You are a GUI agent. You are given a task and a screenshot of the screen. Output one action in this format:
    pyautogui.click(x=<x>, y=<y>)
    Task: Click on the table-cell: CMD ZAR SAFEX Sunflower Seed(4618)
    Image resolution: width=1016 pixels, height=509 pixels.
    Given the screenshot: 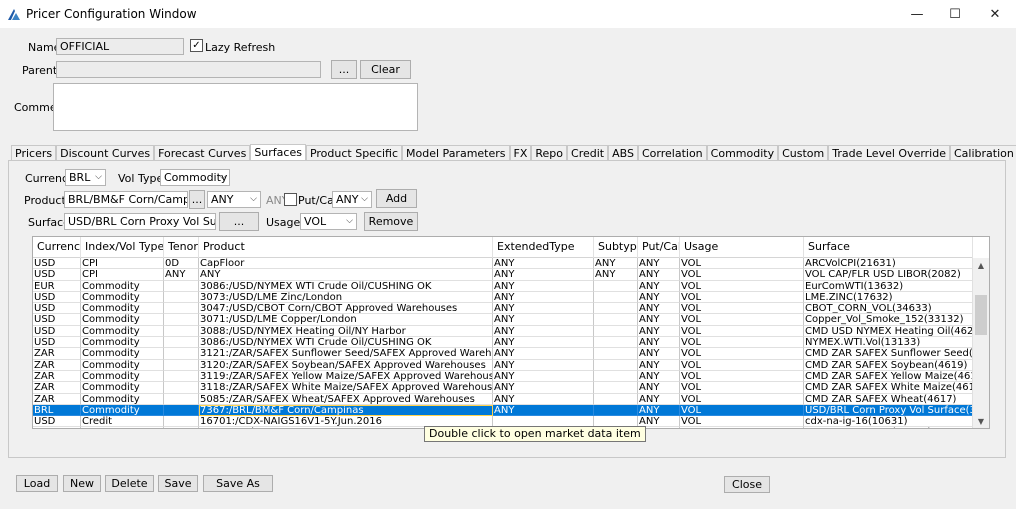 What is the action you would take?
    pyautogui.click(x=888, y=354)
    